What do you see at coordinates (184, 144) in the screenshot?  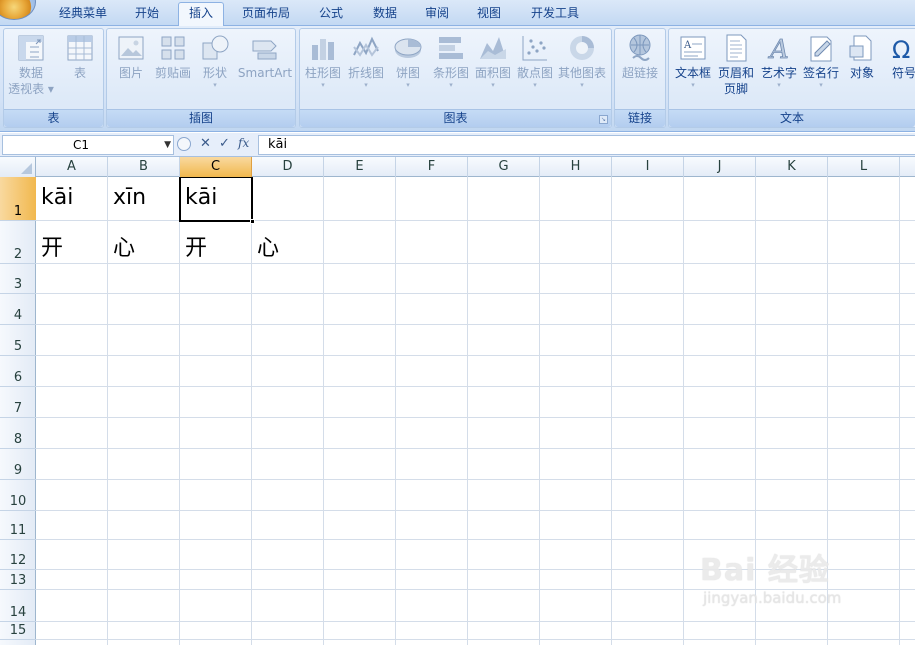 I see `expand-handle-icon` at bounding box center [184, 144].